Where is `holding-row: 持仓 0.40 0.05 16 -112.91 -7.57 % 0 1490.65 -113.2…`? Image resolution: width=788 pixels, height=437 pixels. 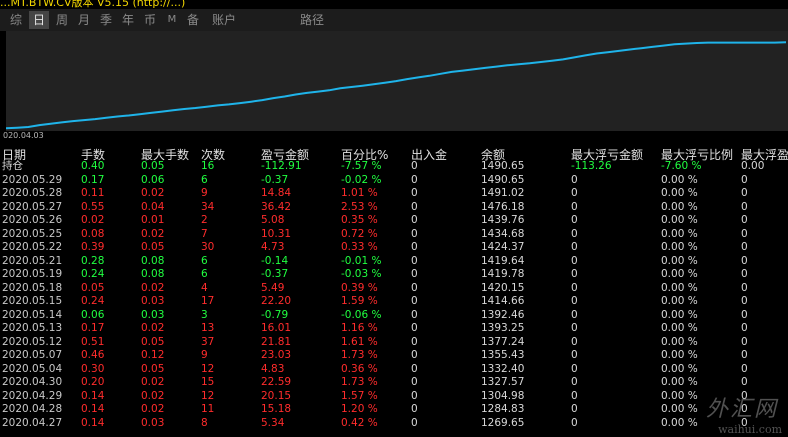 holding-row: 持仓 0.40 0.05 16 -112.91 -7.57 % 0 1490.65 -113.2… is located at coordinates (394, 166).